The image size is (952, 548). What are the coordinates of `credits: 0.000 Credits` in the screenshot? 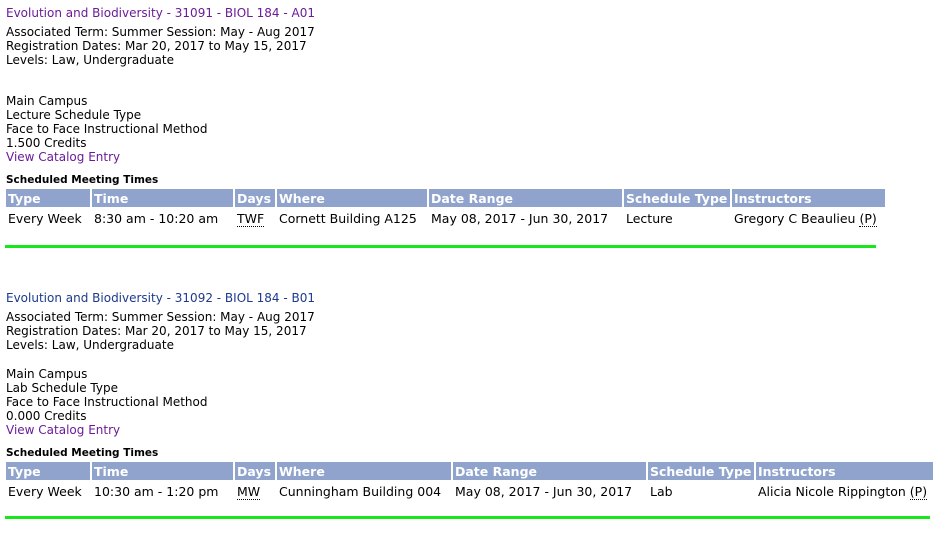 It's located at (46, 416).